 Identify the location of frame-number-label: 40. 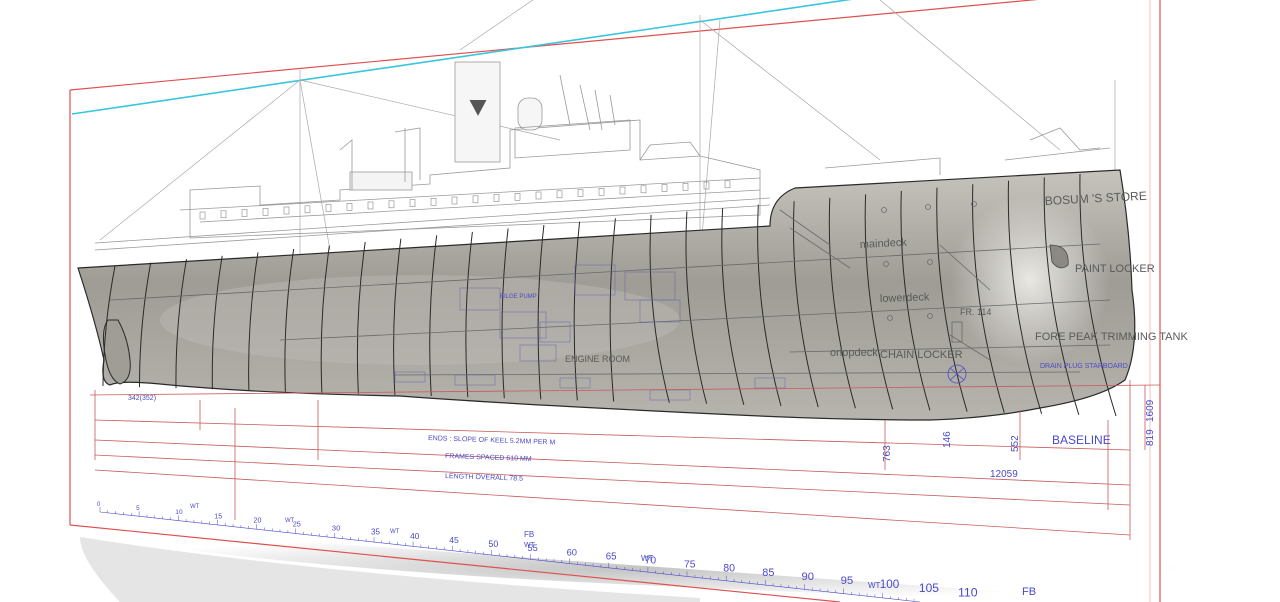
(415, 536).